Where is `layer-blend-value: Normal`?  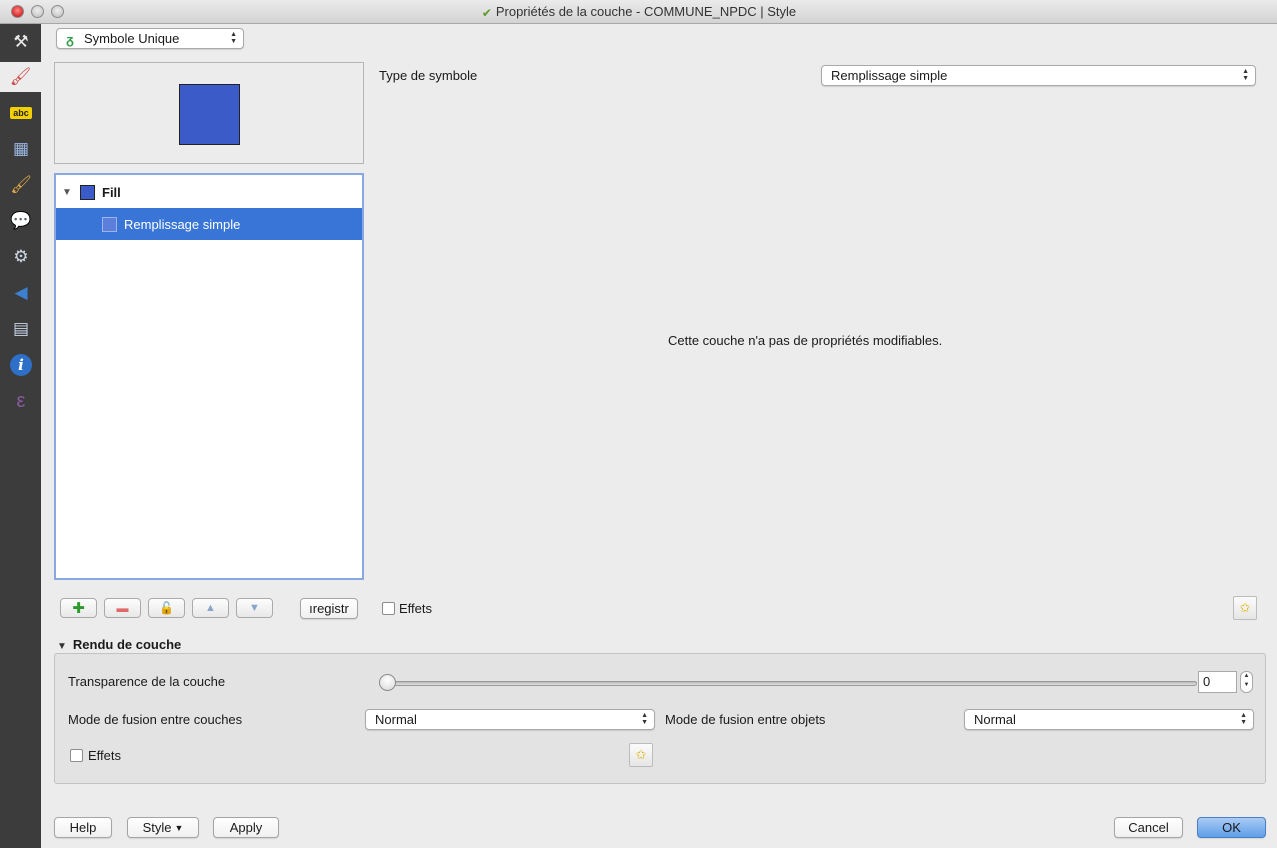 layer-blend-value: Normal is located at coordinates (396, 719).